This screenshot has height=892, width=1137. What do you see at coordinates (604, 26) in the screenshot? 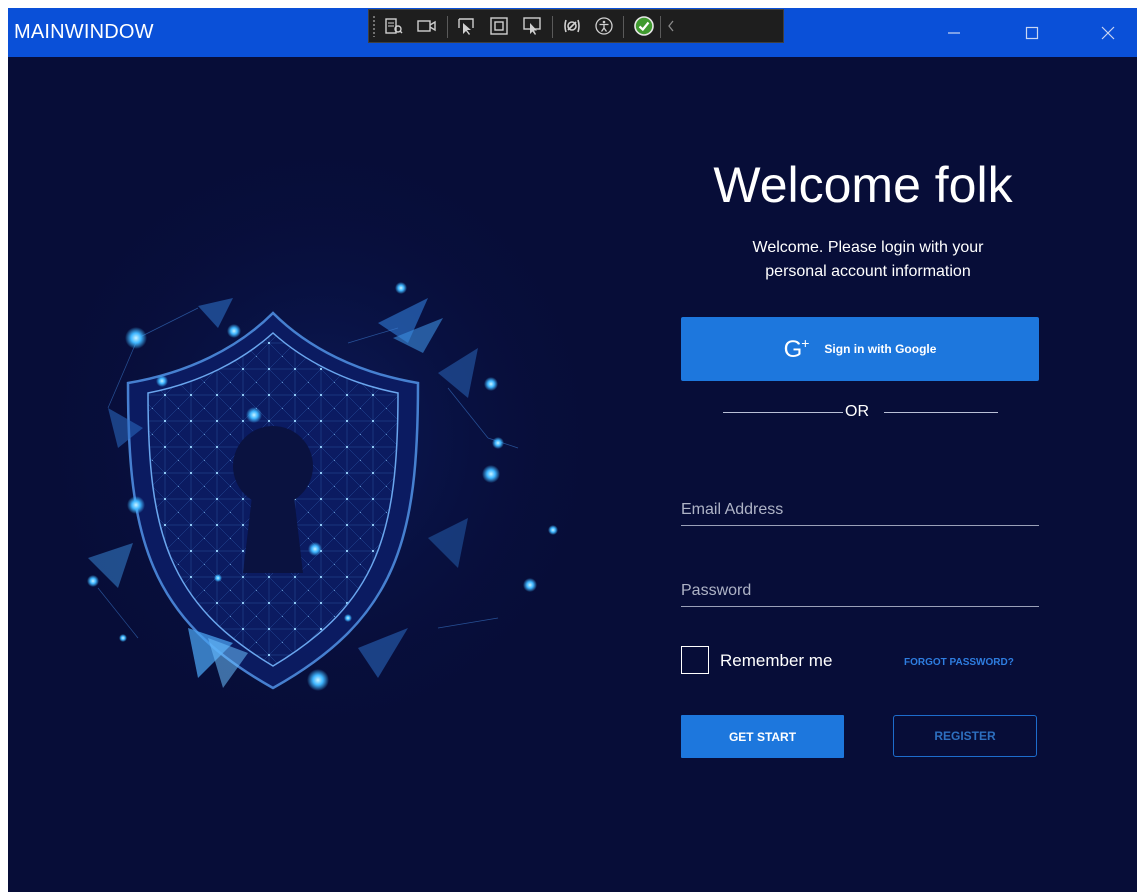
I see `accessibility-icon` at bounding box center [604, 26].